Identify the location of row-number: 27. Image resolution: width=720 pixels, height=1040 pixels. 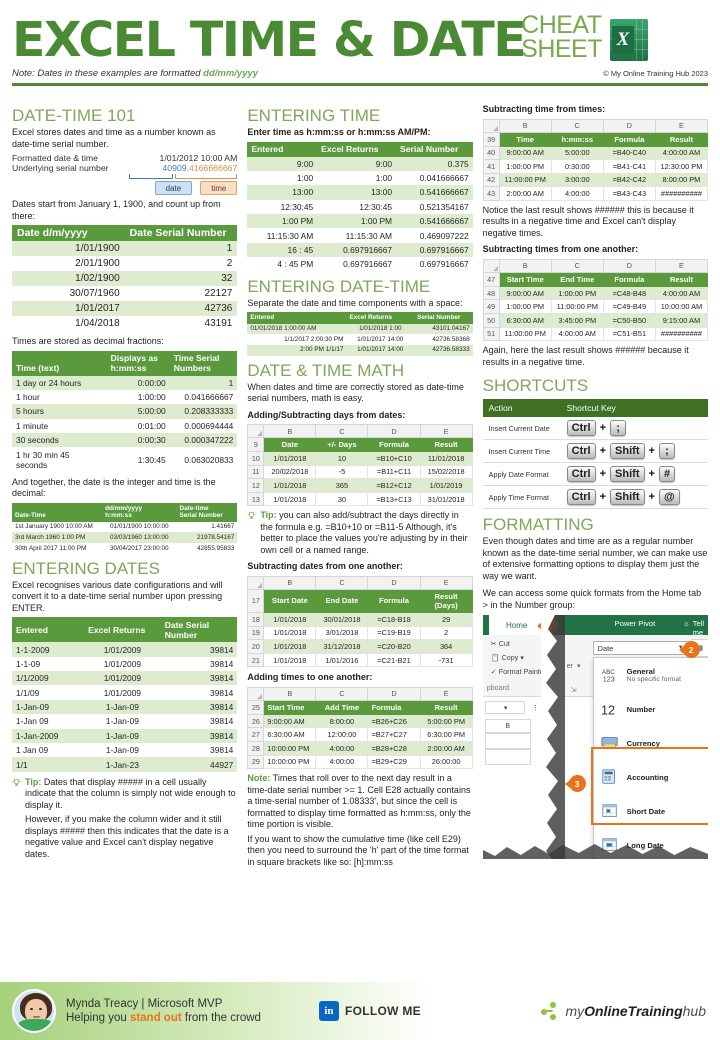
(256, 734).